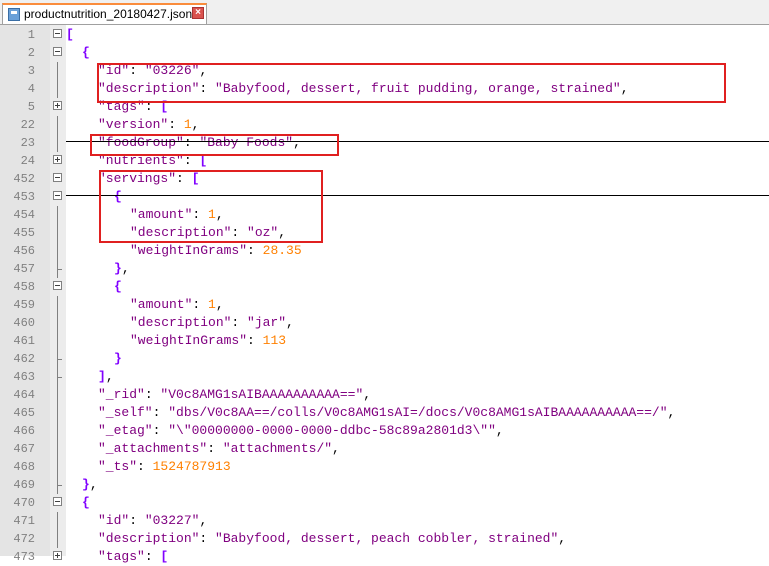 The height and width of the screenshot is (566, 769). Describe the element at coordinates (59, 359) in the screenshot. I see `fold-end-marker` at that location.